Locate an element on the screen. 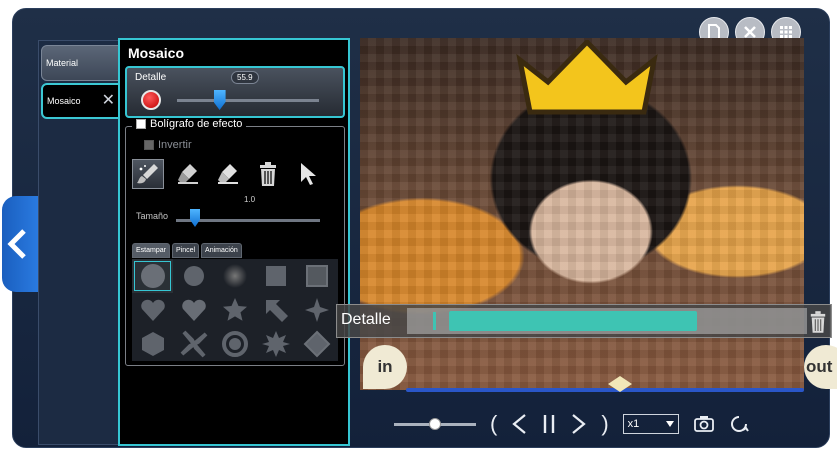 This screenshot has width=837, height=453. effect-pen-group: Bolígrafo de efecto Invertir 1.0 Tamaño is located at coordinates (235, 242).